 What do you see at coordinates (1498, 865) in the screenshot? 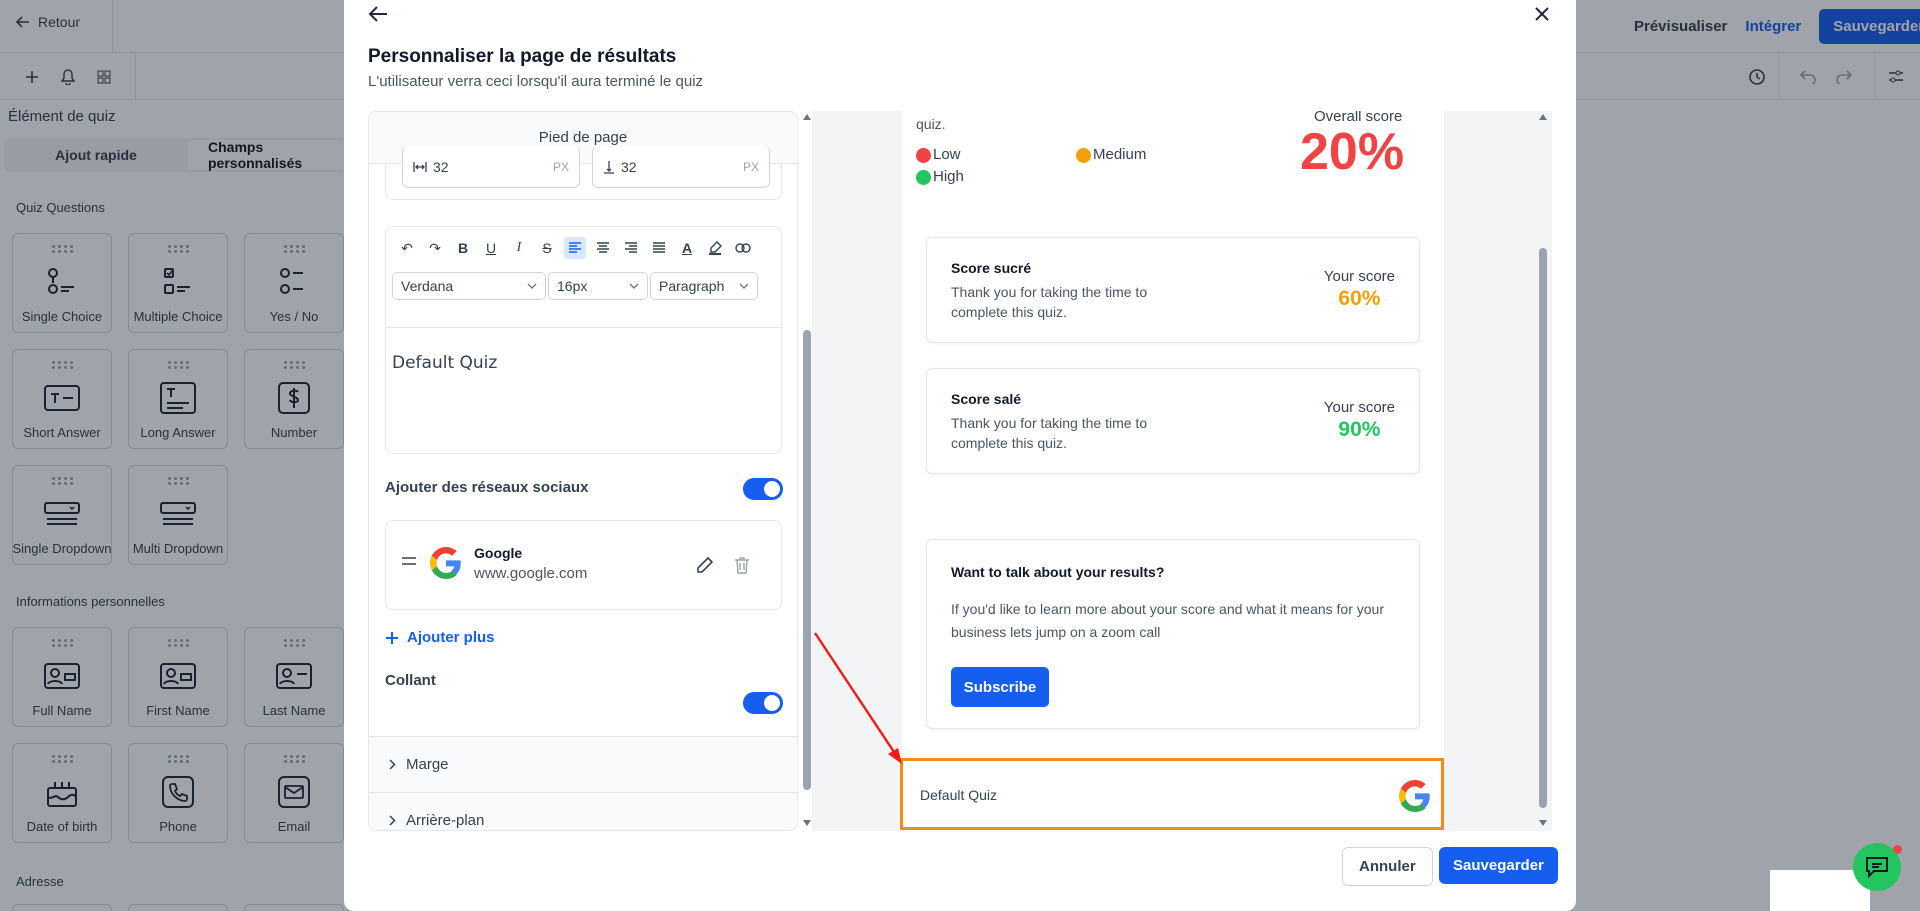
I see `save-button: Sauvegarder` at bounding box center [1498, 865].